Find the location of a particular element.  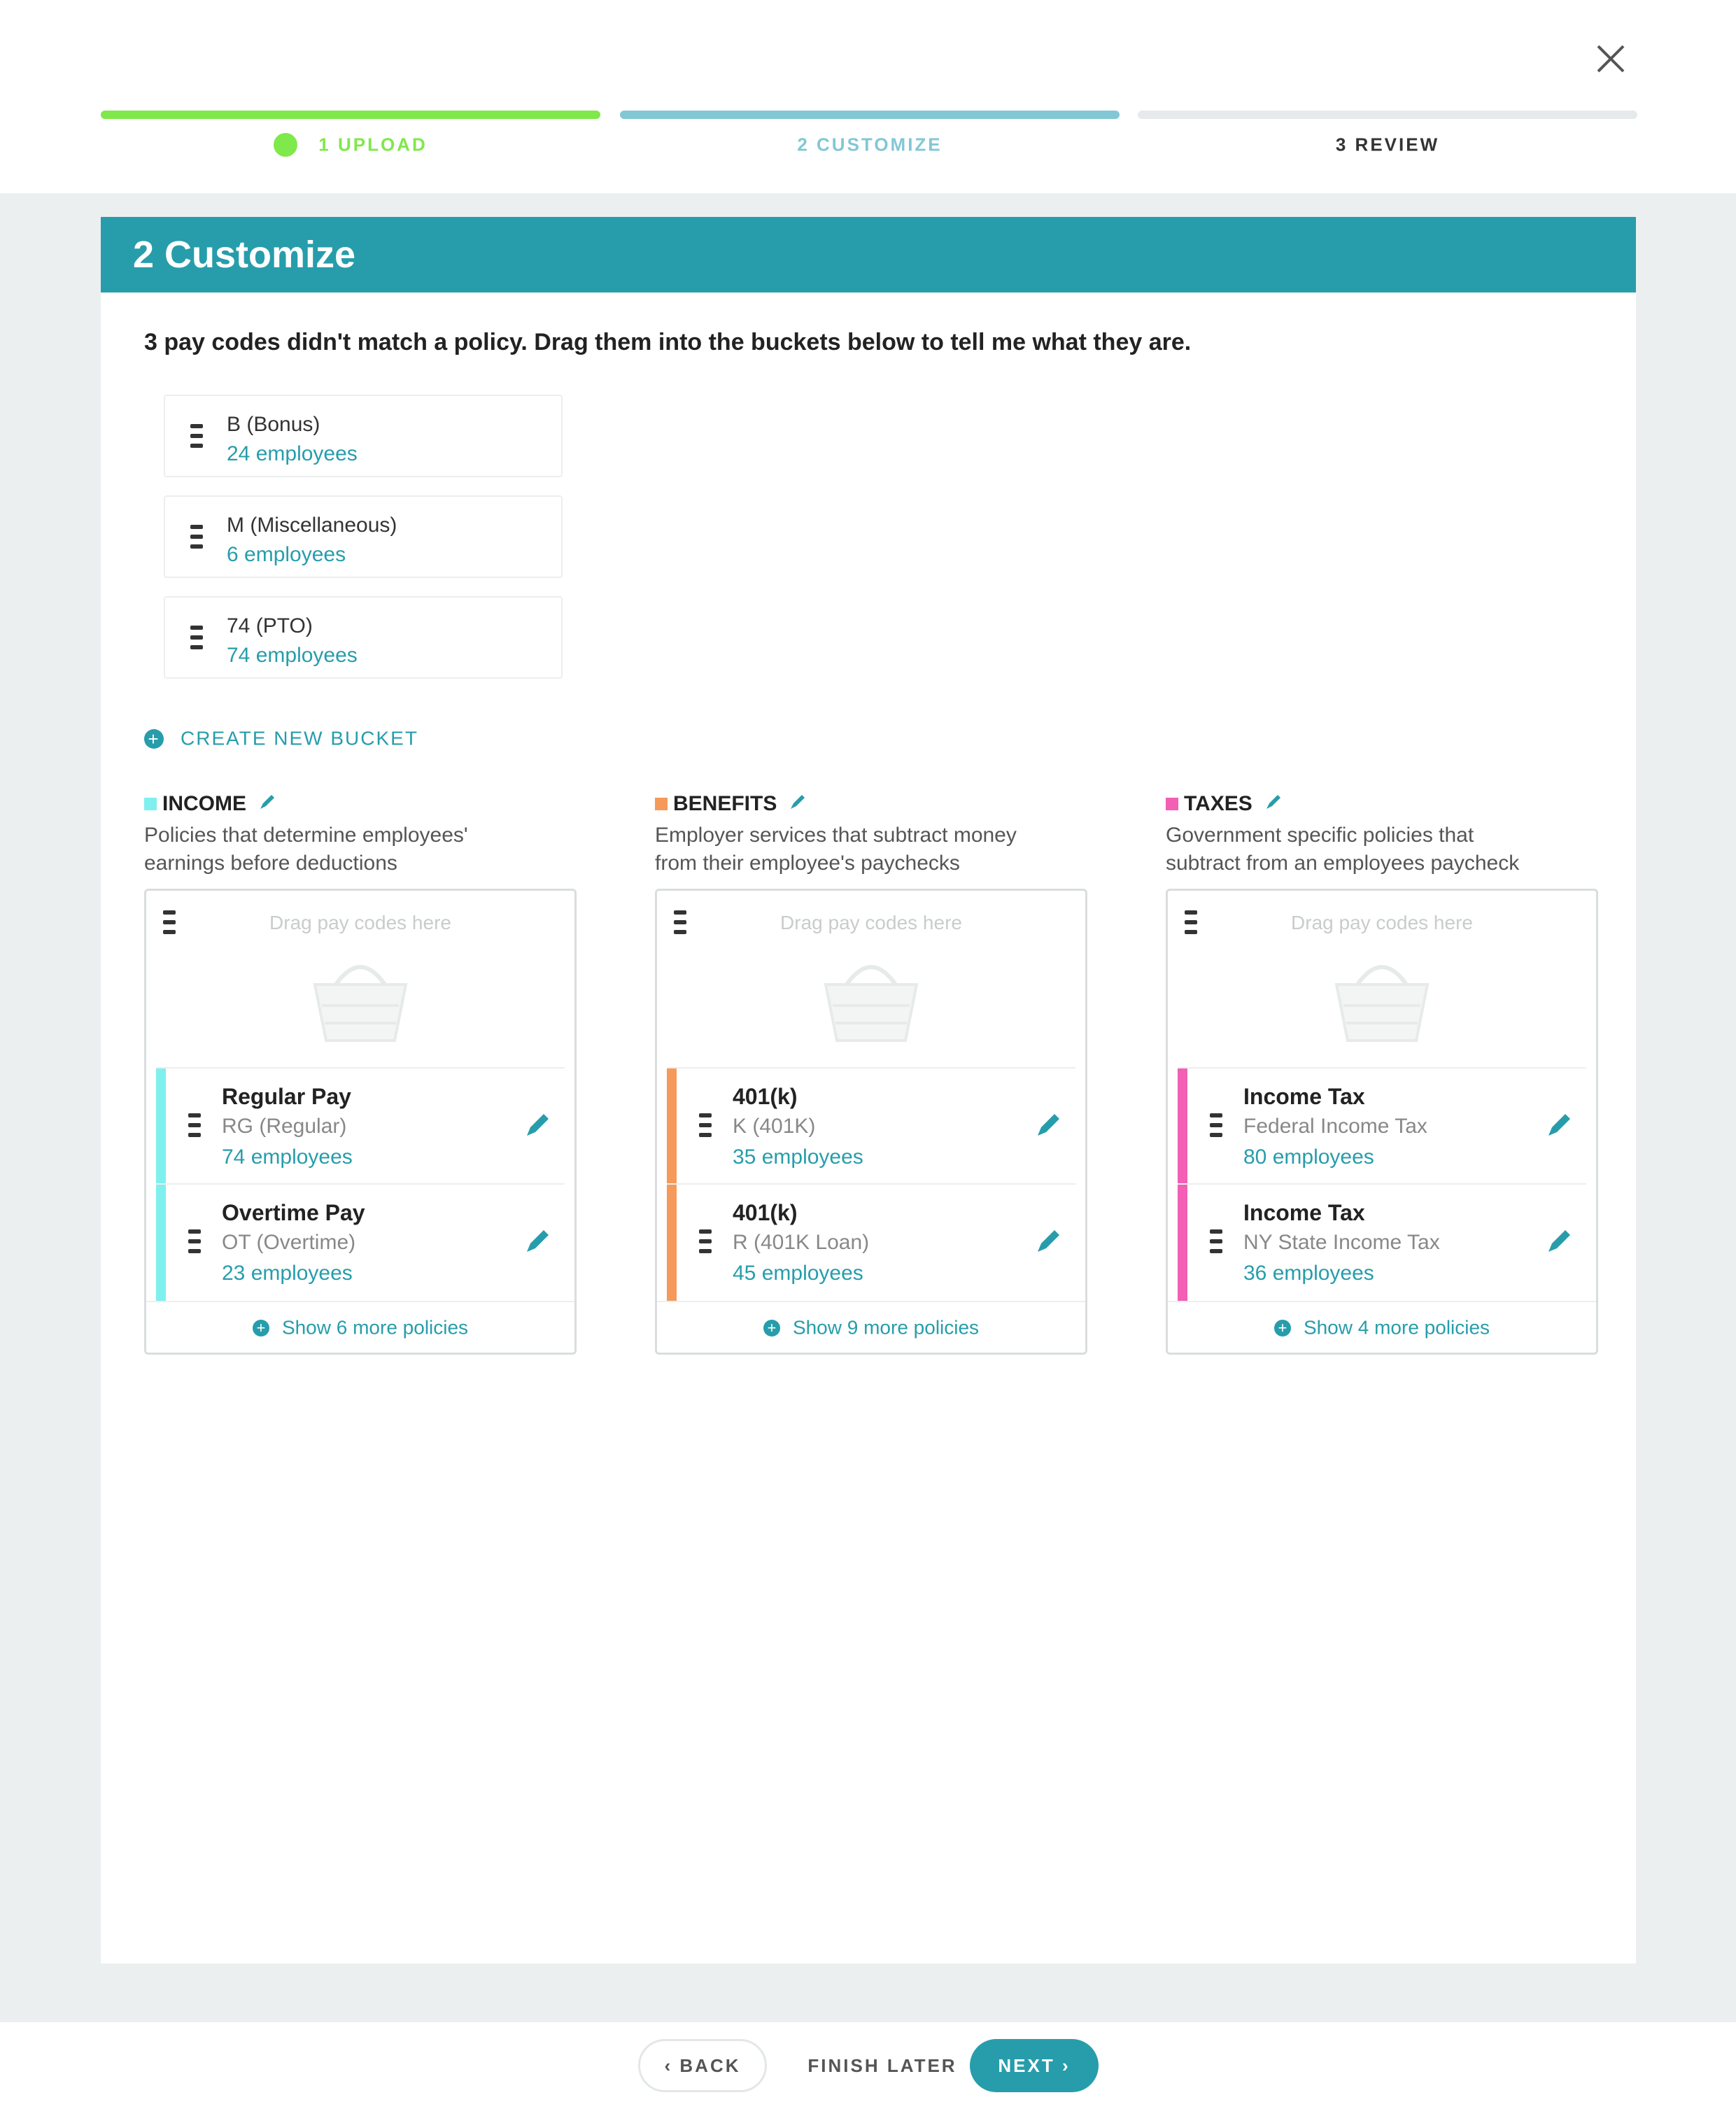

unmatched-pay-code-card: M (Miscellaneous) 6 employees is located at coordinates (363, 536).